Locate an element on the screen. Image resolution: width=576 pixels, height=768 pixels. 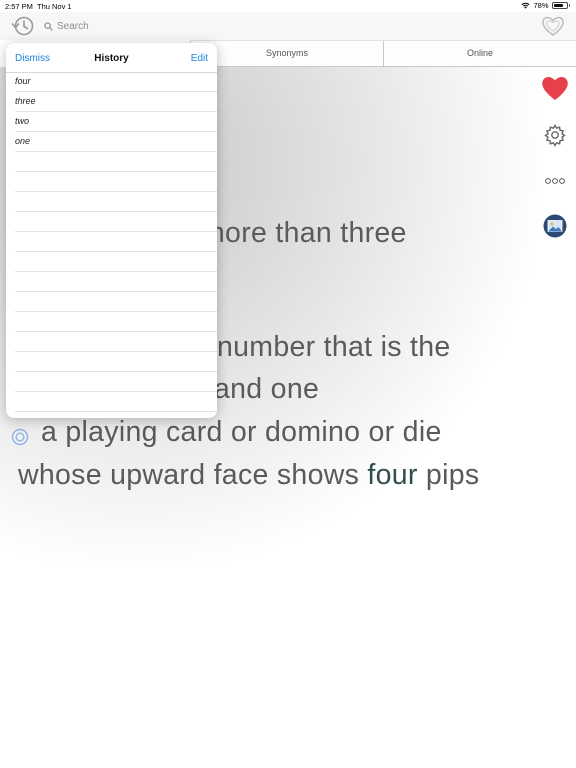
more-button is located at coordinates (555, 181).